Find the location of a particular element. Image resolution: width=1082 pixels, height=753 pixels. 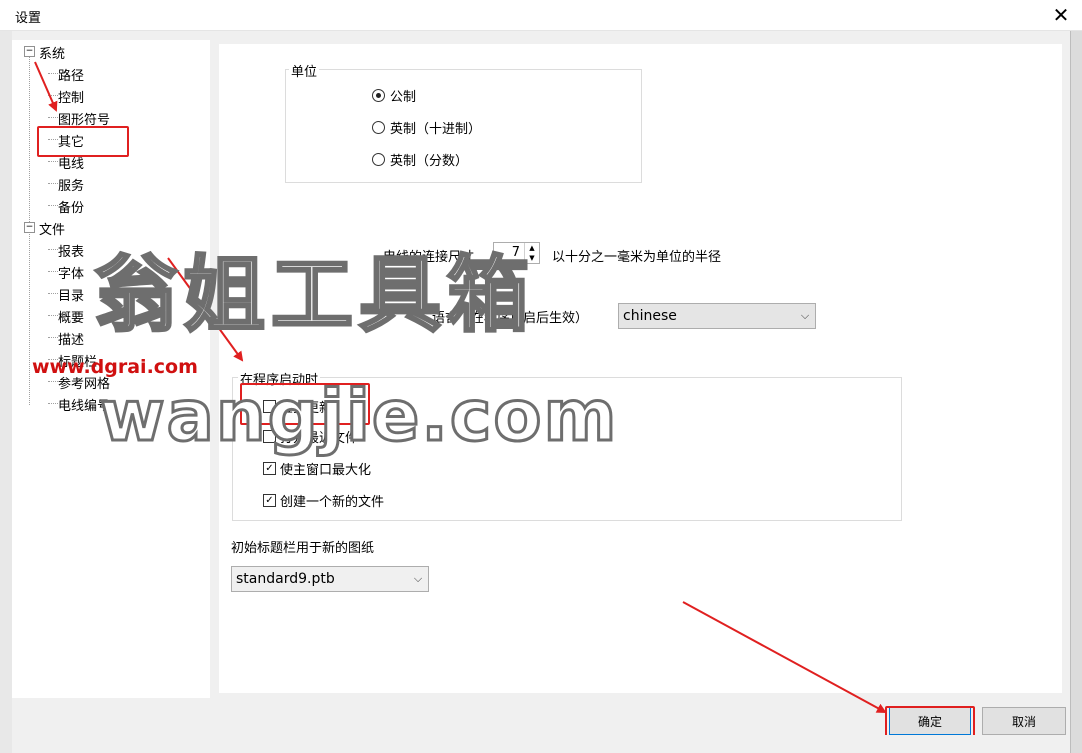

watermark-en: wangjie.com is located at coordinates (358, 416).